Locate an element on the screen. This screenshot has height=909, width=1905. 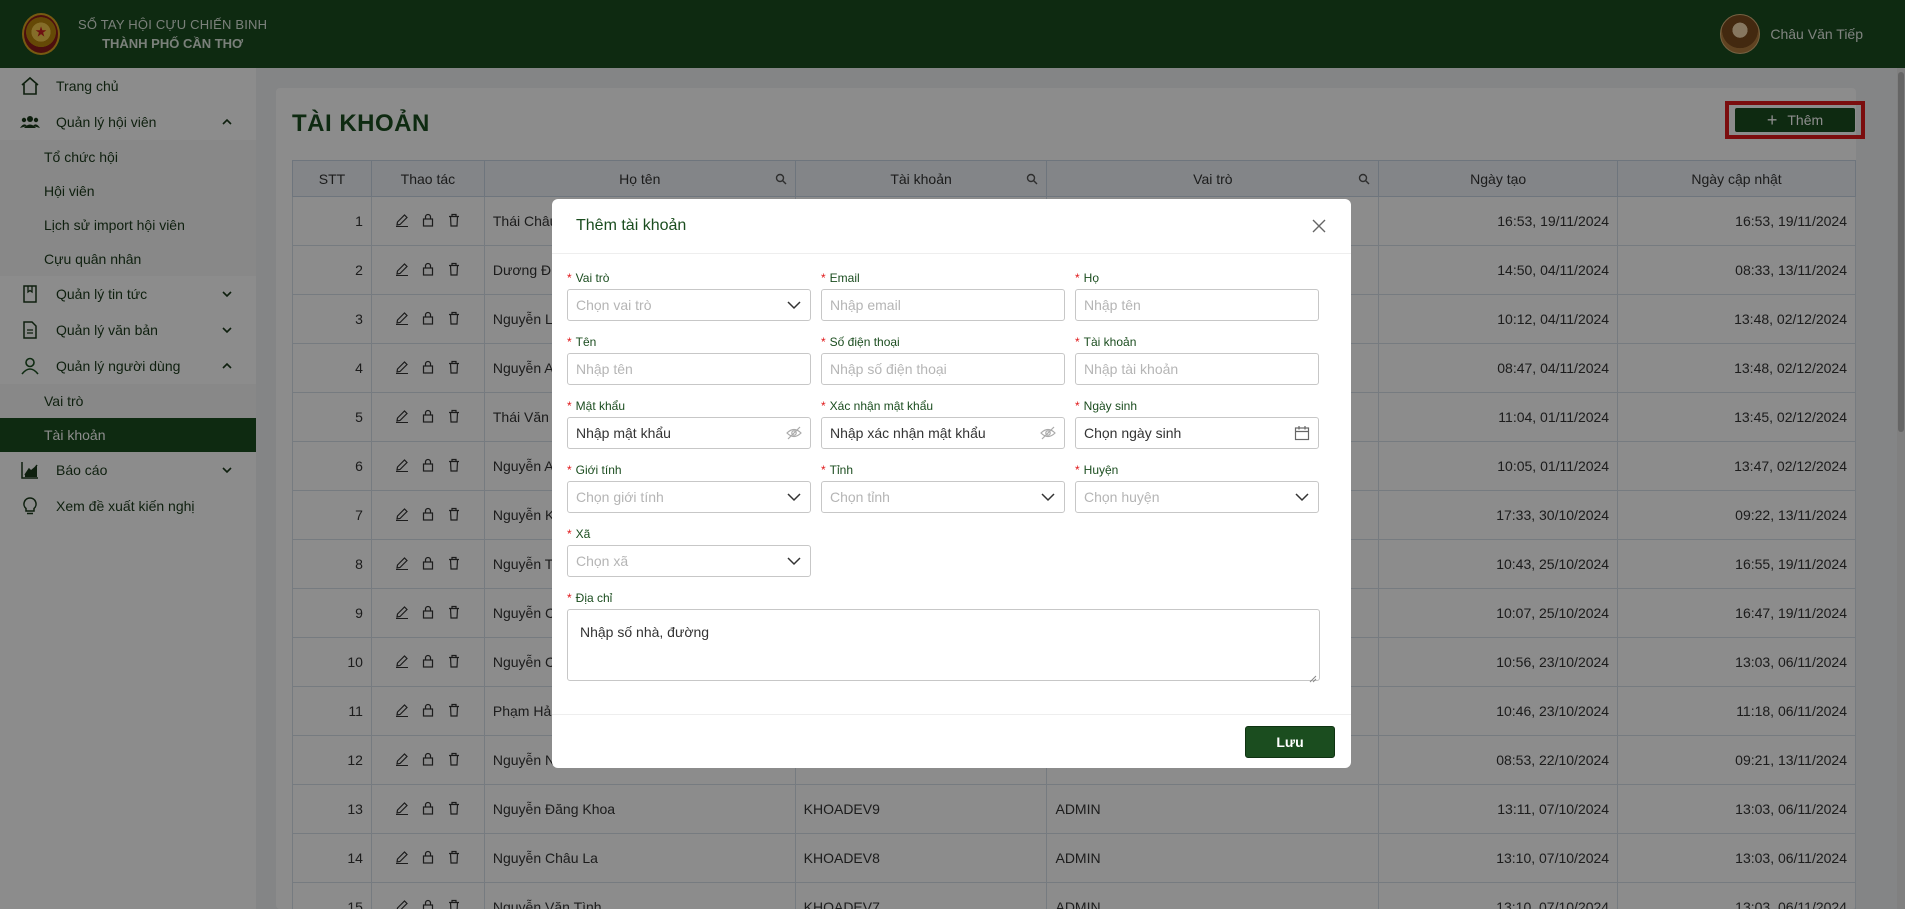
field-label: * Ngày sinh is located at coordinates (1106, 406).